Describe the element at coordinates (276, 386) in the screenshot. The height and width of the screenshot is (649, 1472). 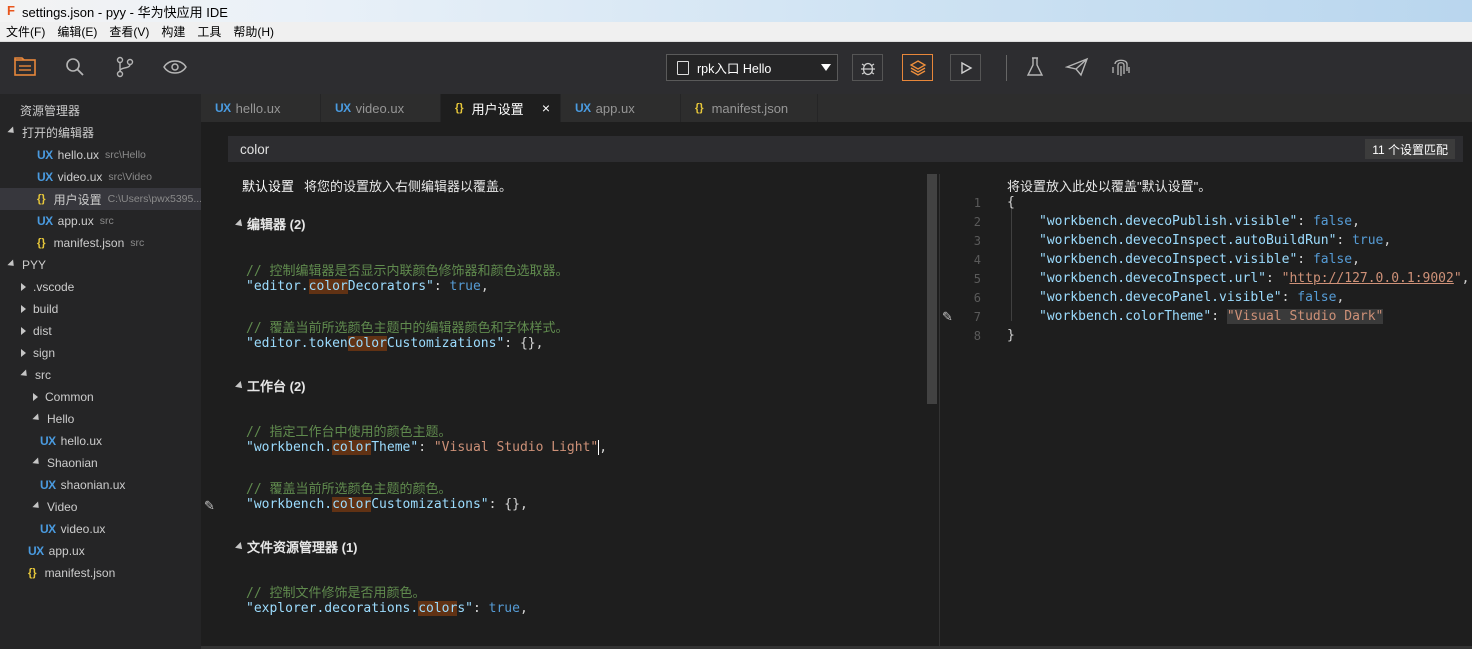
I see `section-title: 工作台 (2)` at that location.